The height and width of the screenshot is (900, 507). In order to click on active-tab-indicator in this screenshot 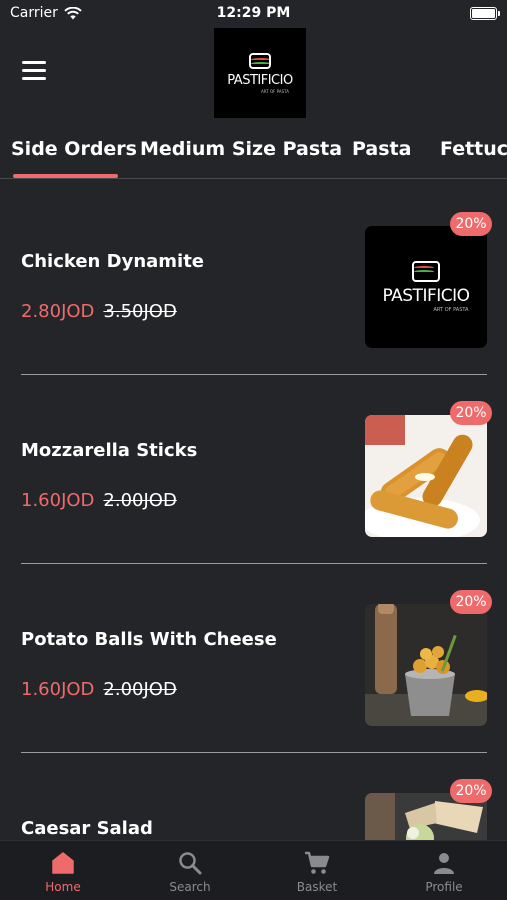, I will do `click(65, 176)`.